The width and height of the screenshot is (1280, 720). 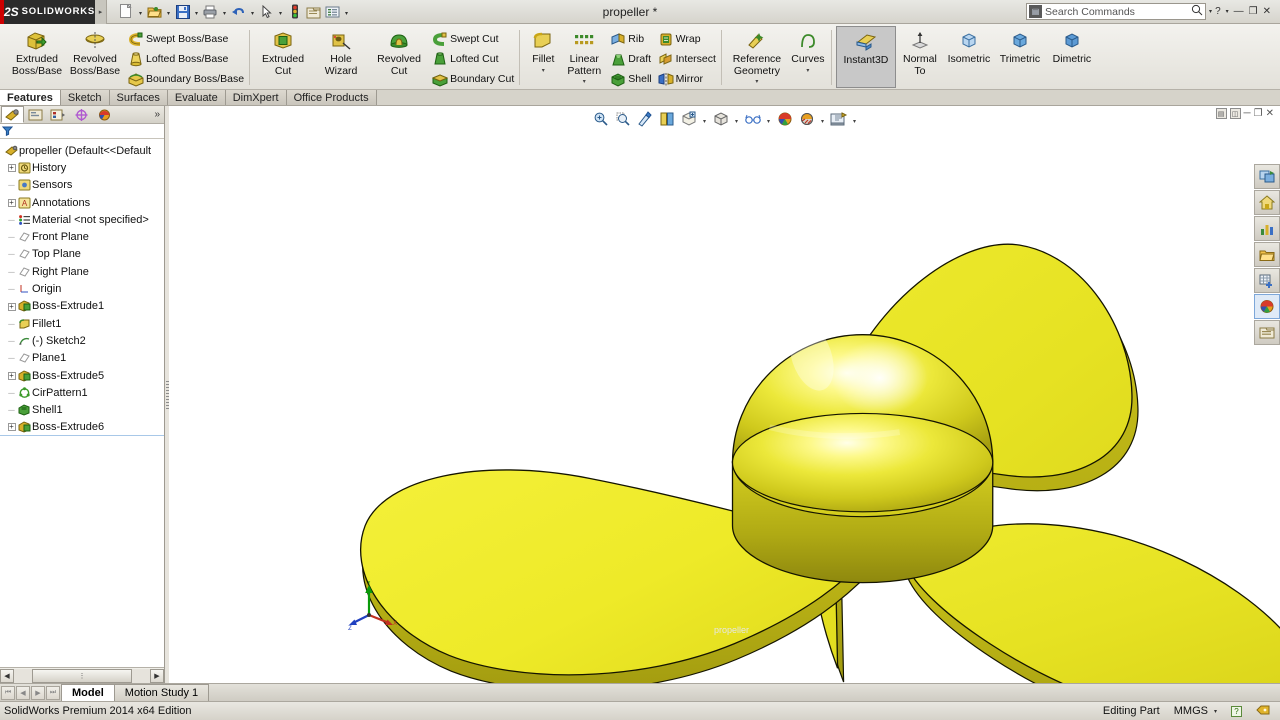 I want to click on scroll-right-button: ▶, so click(x=157, y=675).